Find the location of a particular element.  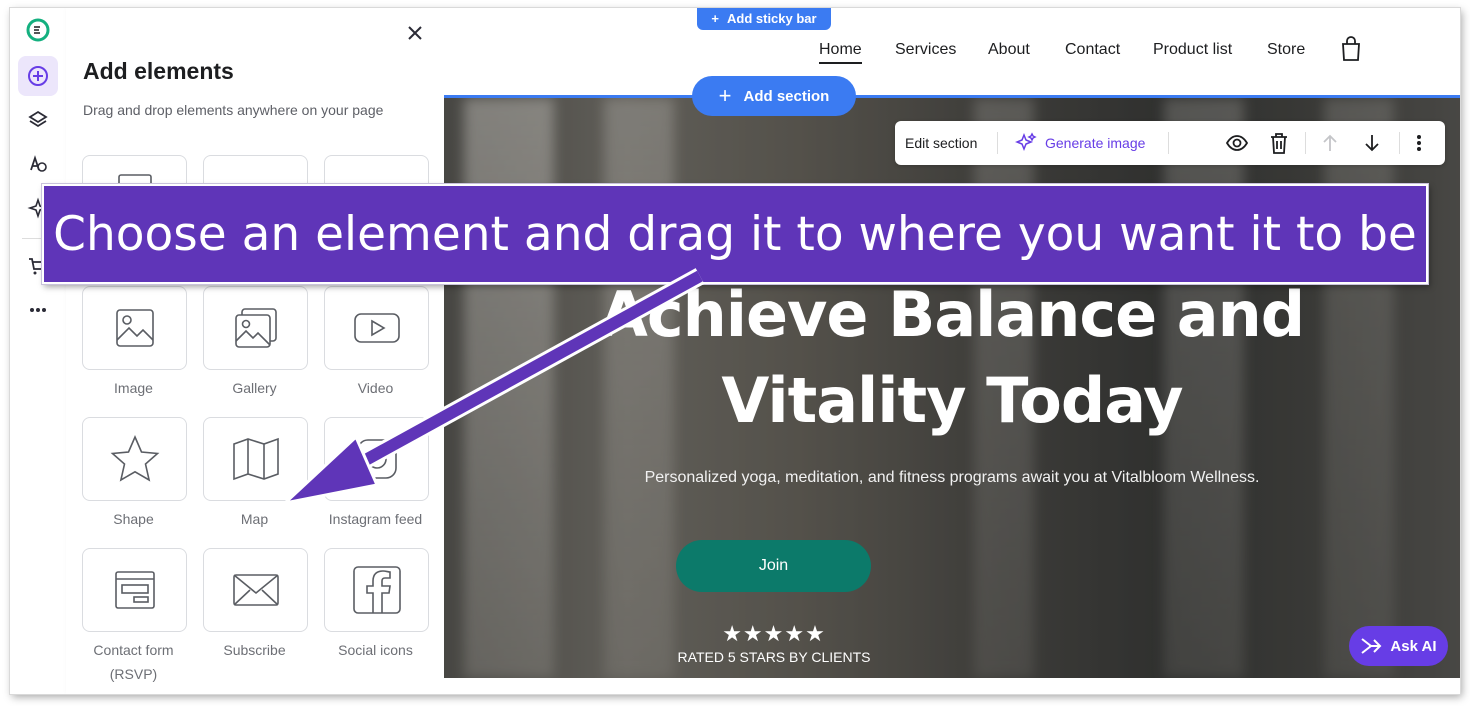

nav-contact: Contact is located at coordinates (1092, 50).